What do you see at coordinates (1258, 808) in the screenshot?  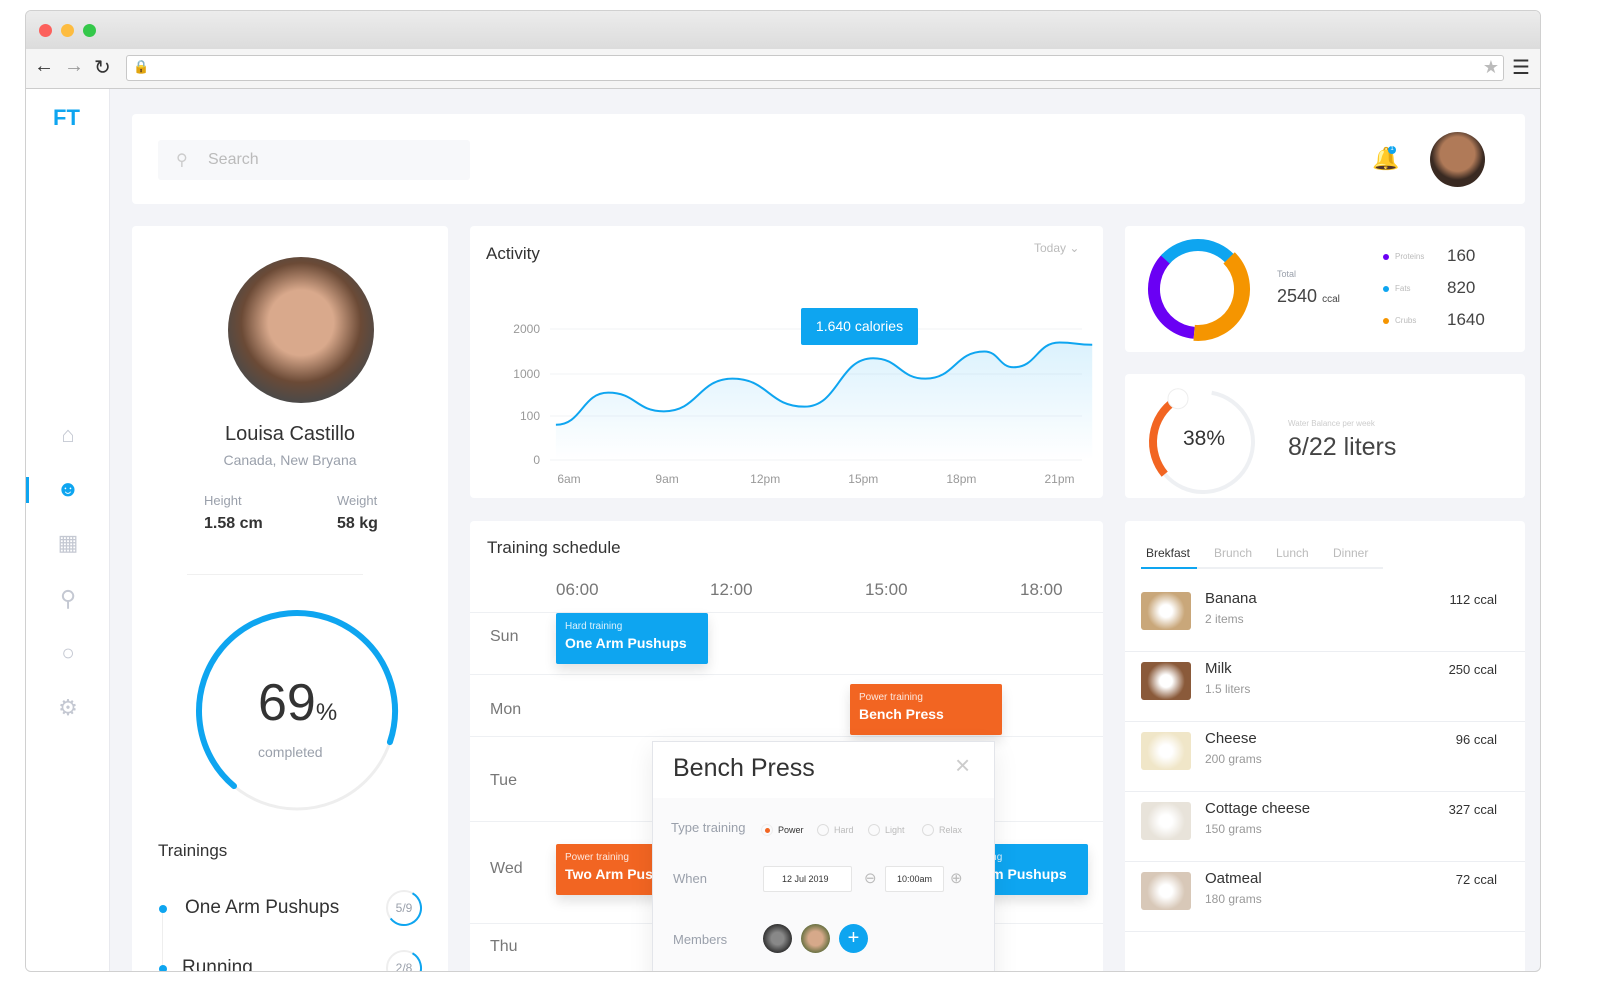 I see `meal-name: Cottage cheese` at bounding box center [1258, 808].